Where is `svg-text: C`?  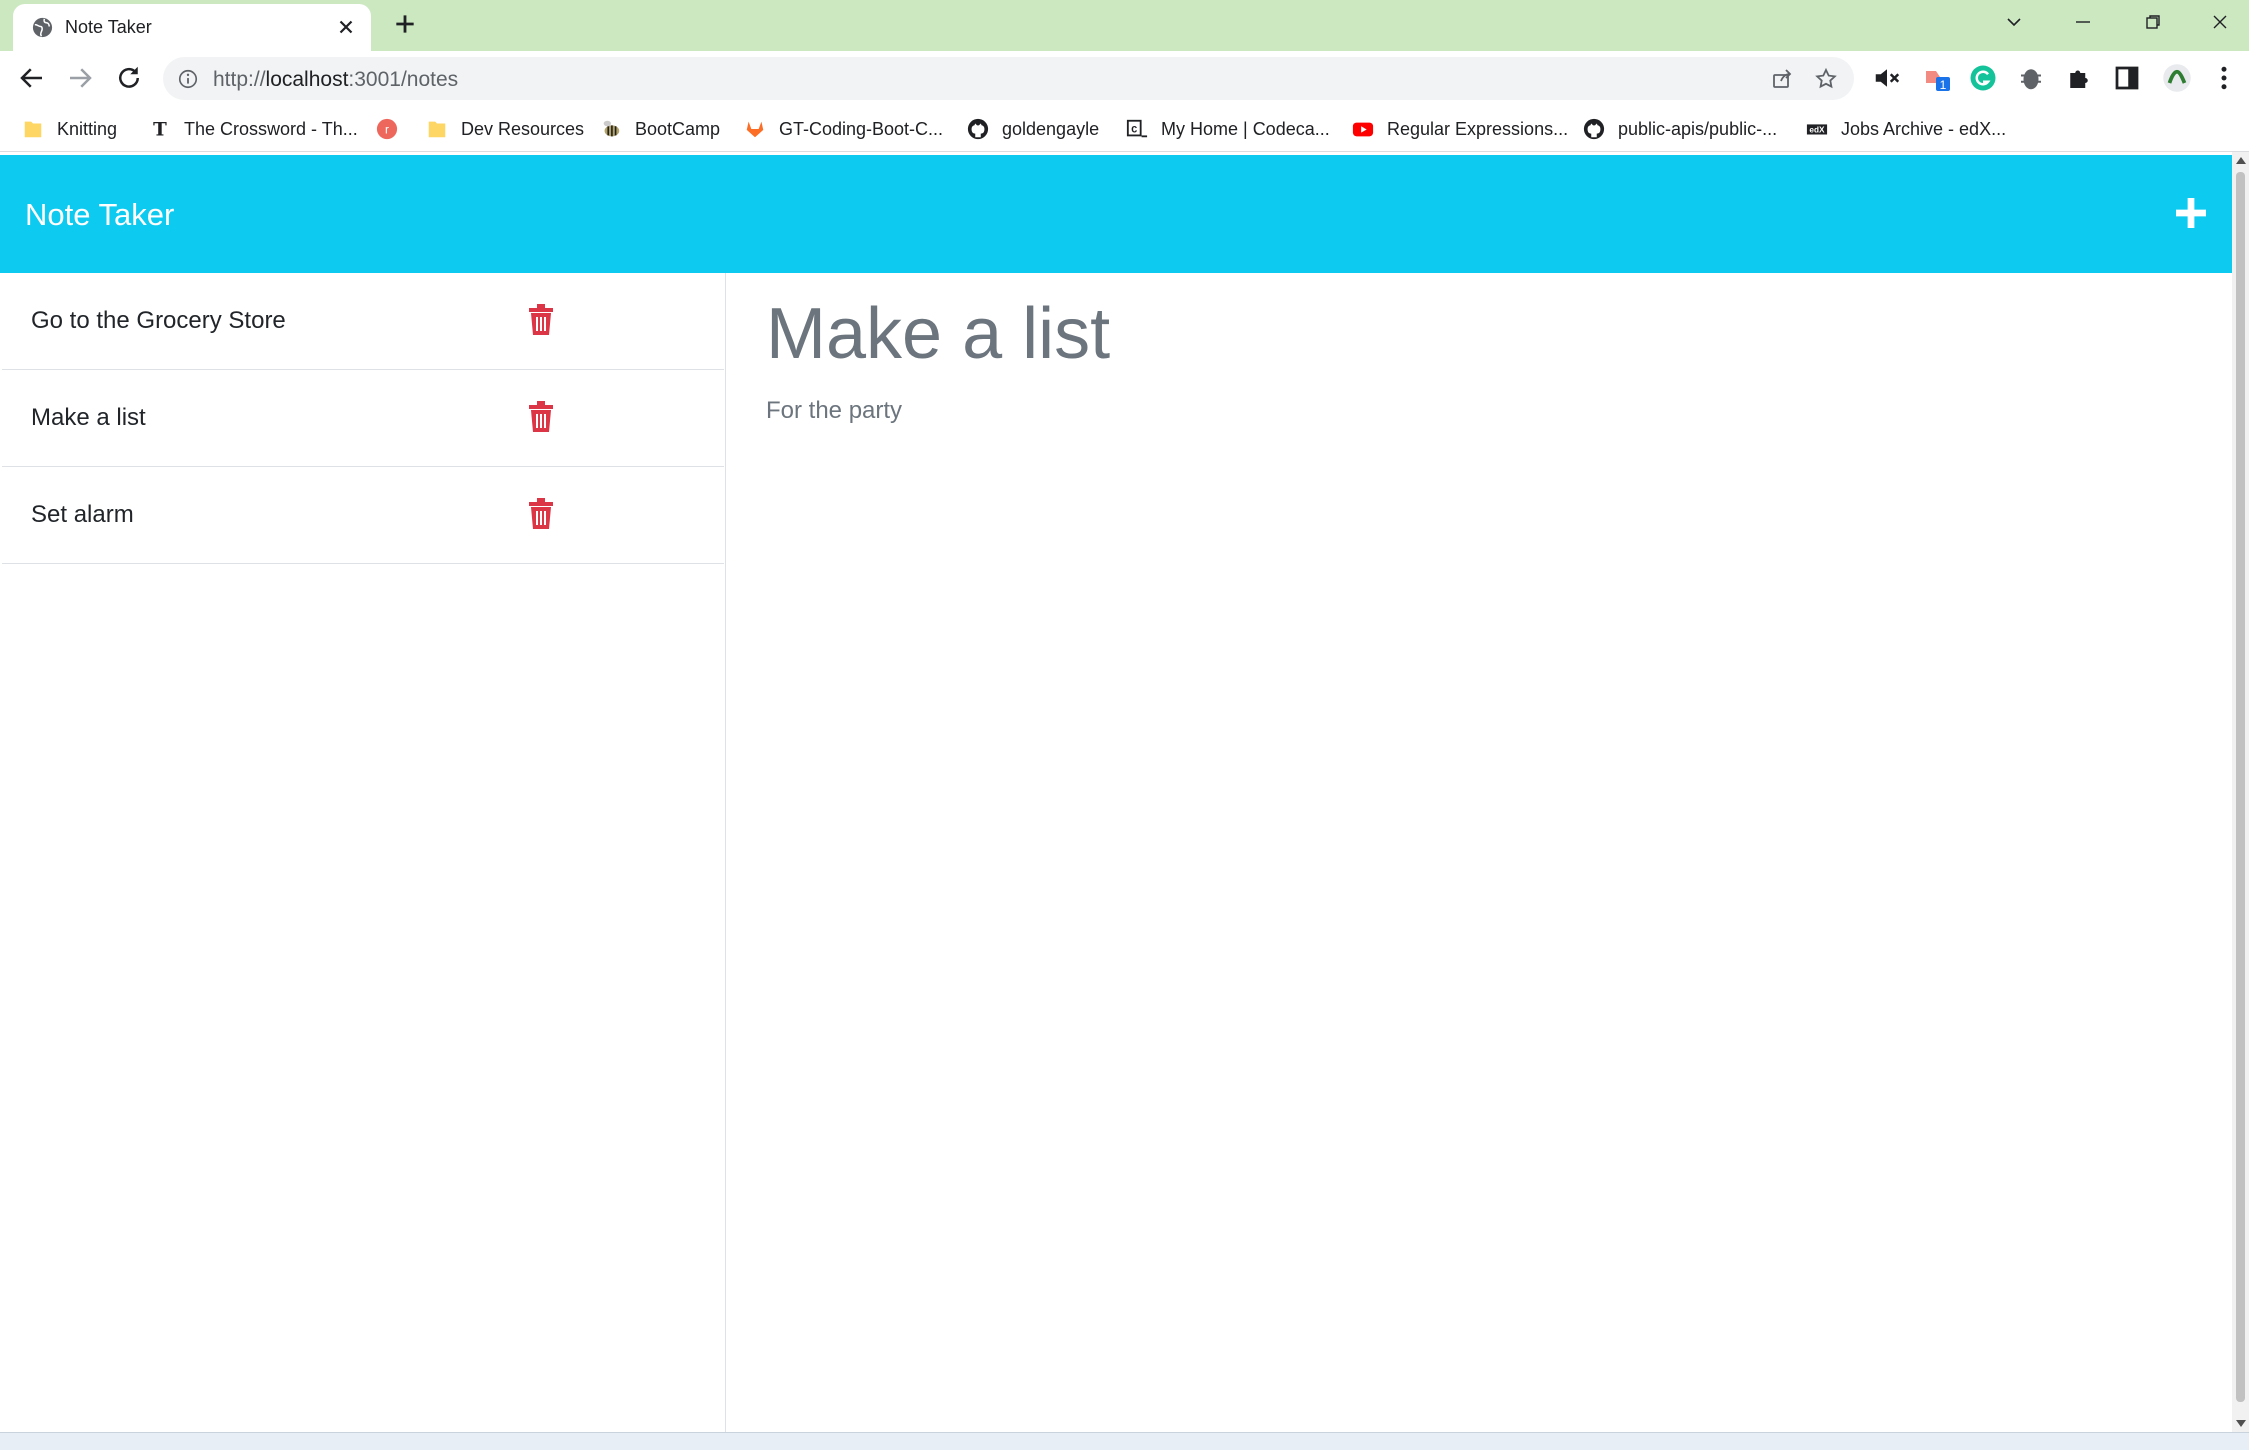
svg-text: C is located at coordinates (1134, 131).